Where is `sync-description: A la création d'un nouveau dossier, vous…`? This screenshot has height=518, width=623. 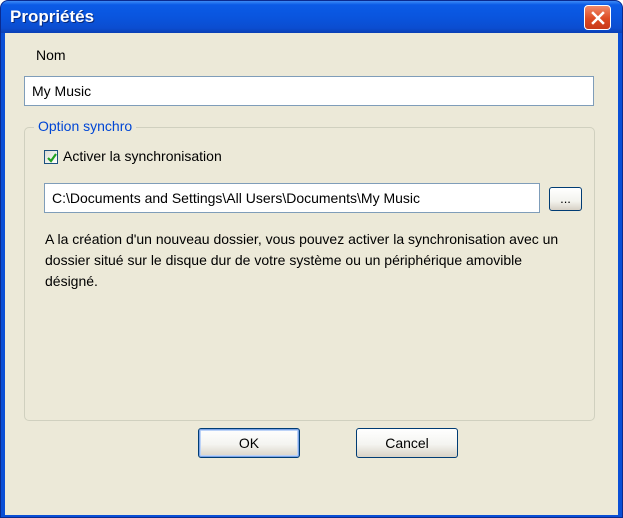
sync-description: A la création d'un nouveau dossier, vous… is located at coordinates (302, 260).